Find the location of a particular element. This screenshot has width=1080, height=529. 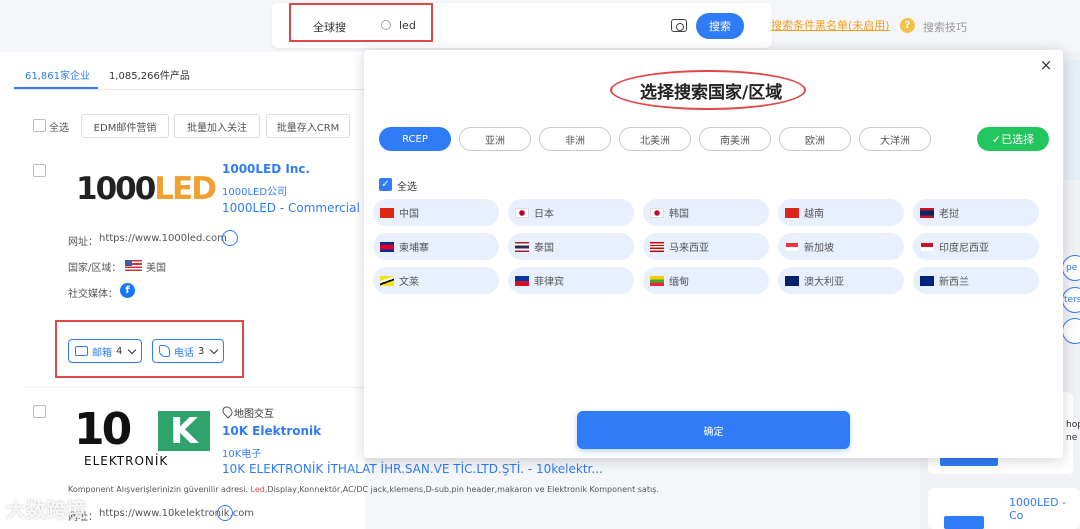

region-tab-rcep: RCEP is located at coordinates (415, 139).